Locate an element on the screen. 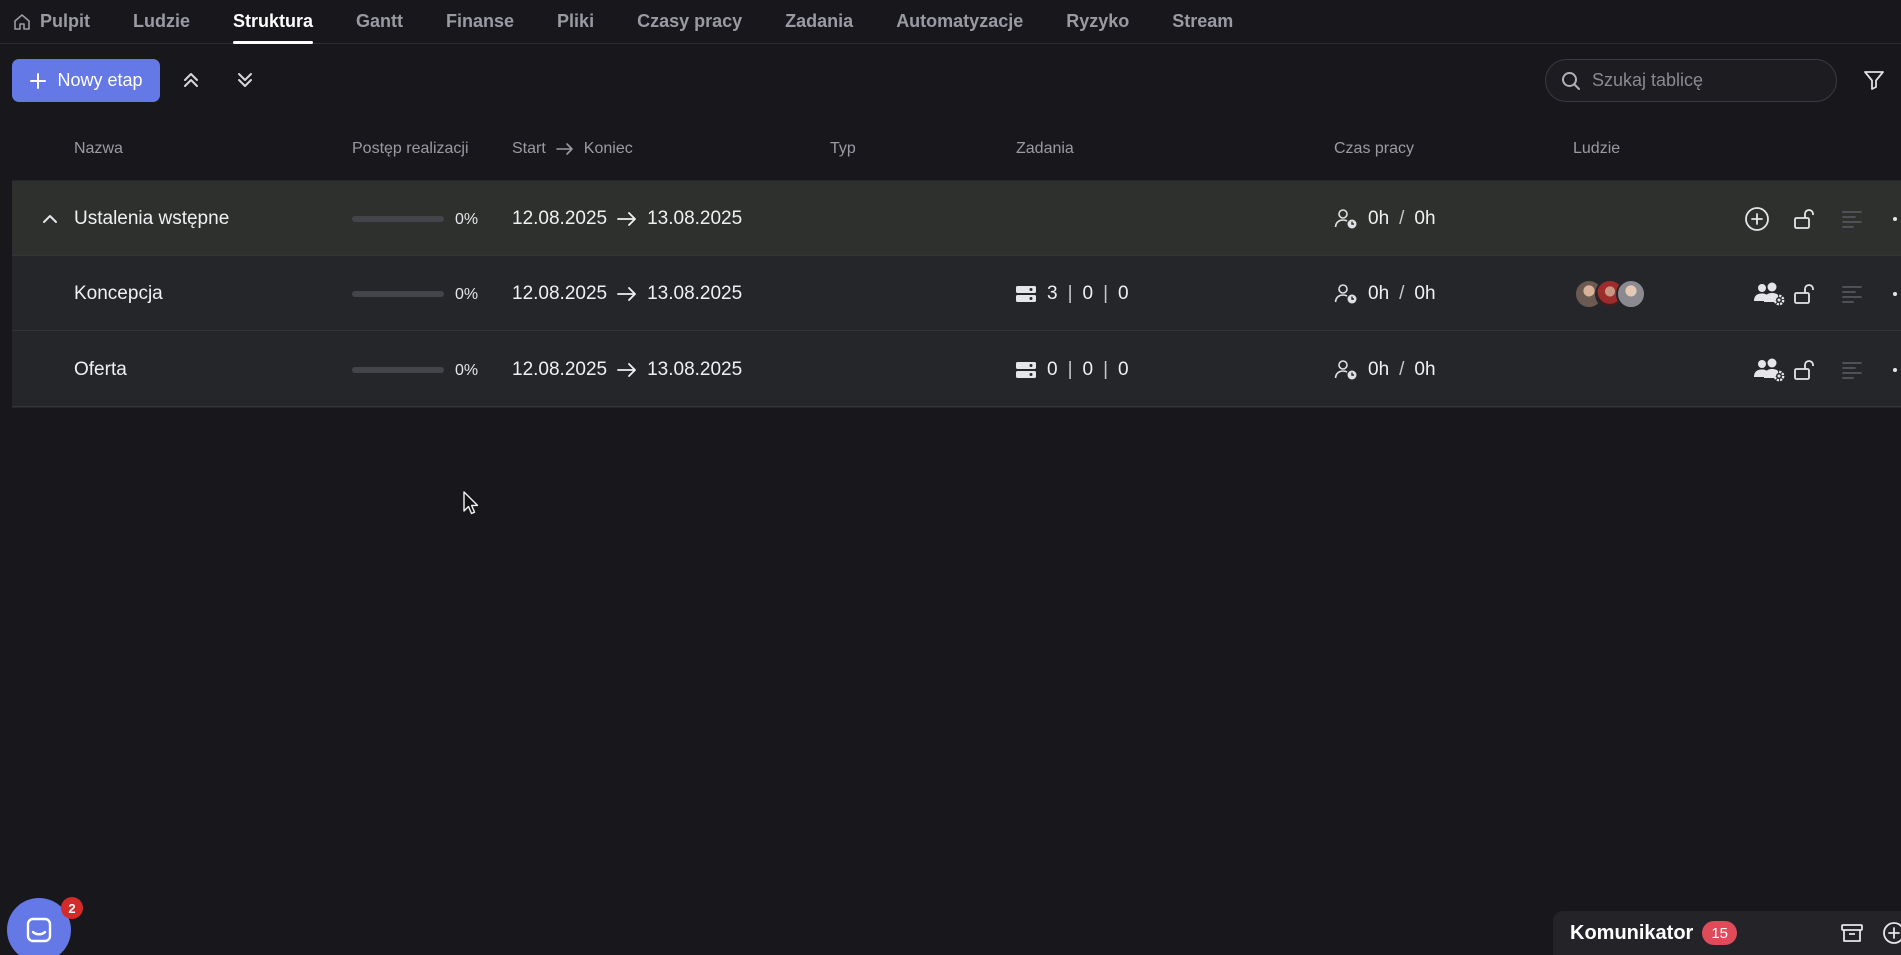 The width and height of the screenshot is (1901, 955). filter-icon is located at coordinates (1874, 80).